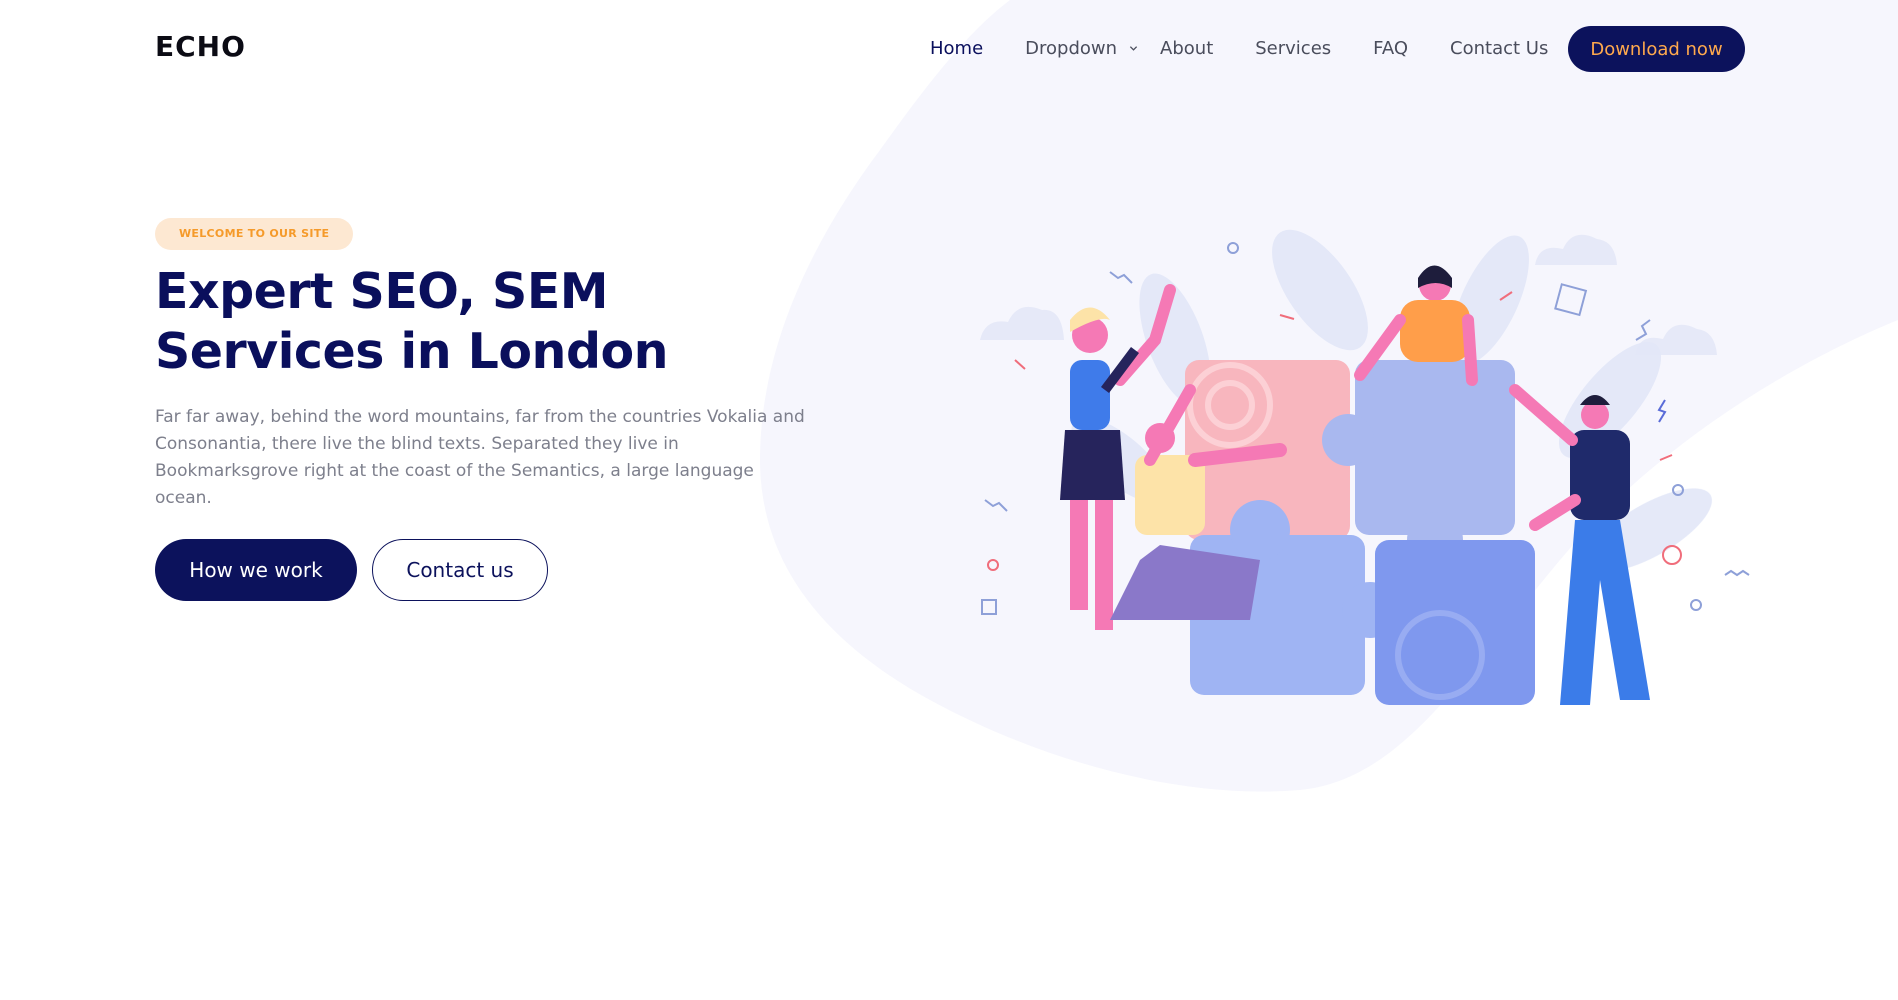 This screenshot has width=1898, height=1000. I want to click on nav-dropdown: Dropdown, so click(1081, 48).